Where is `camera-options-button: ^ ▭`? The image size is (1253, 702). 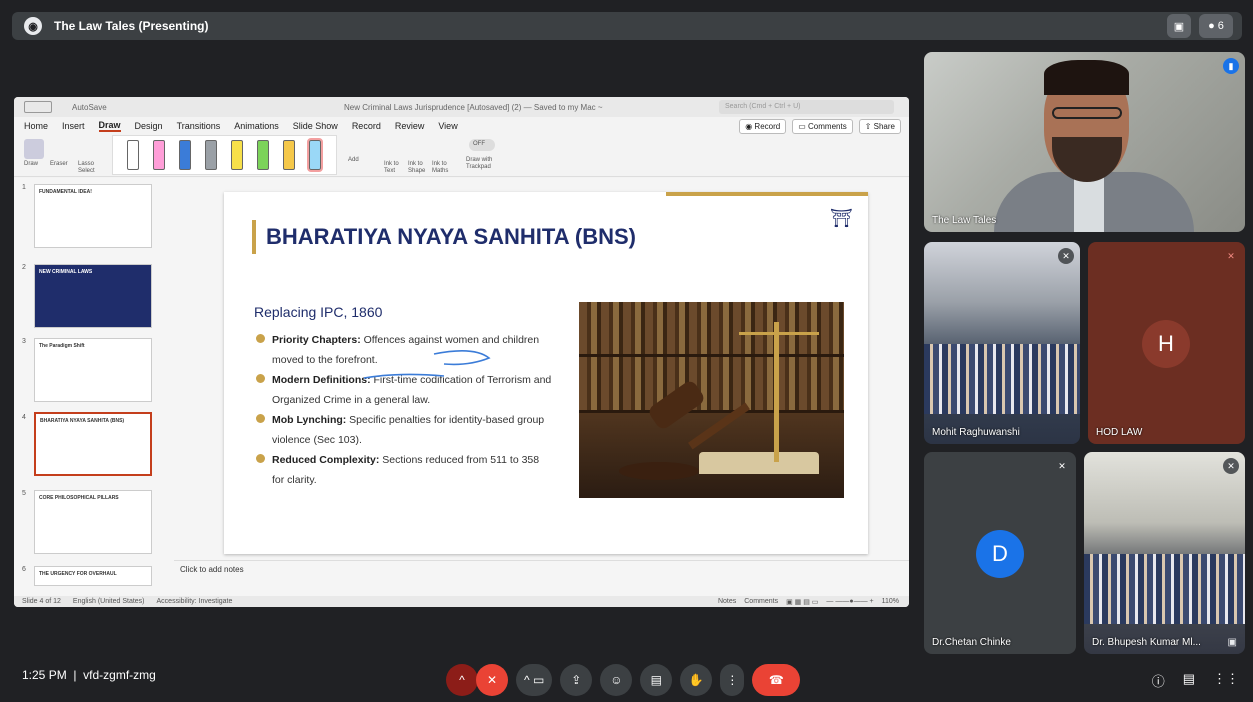 camera-options-button: ^ ▭ is located at coordinates (534, 680).